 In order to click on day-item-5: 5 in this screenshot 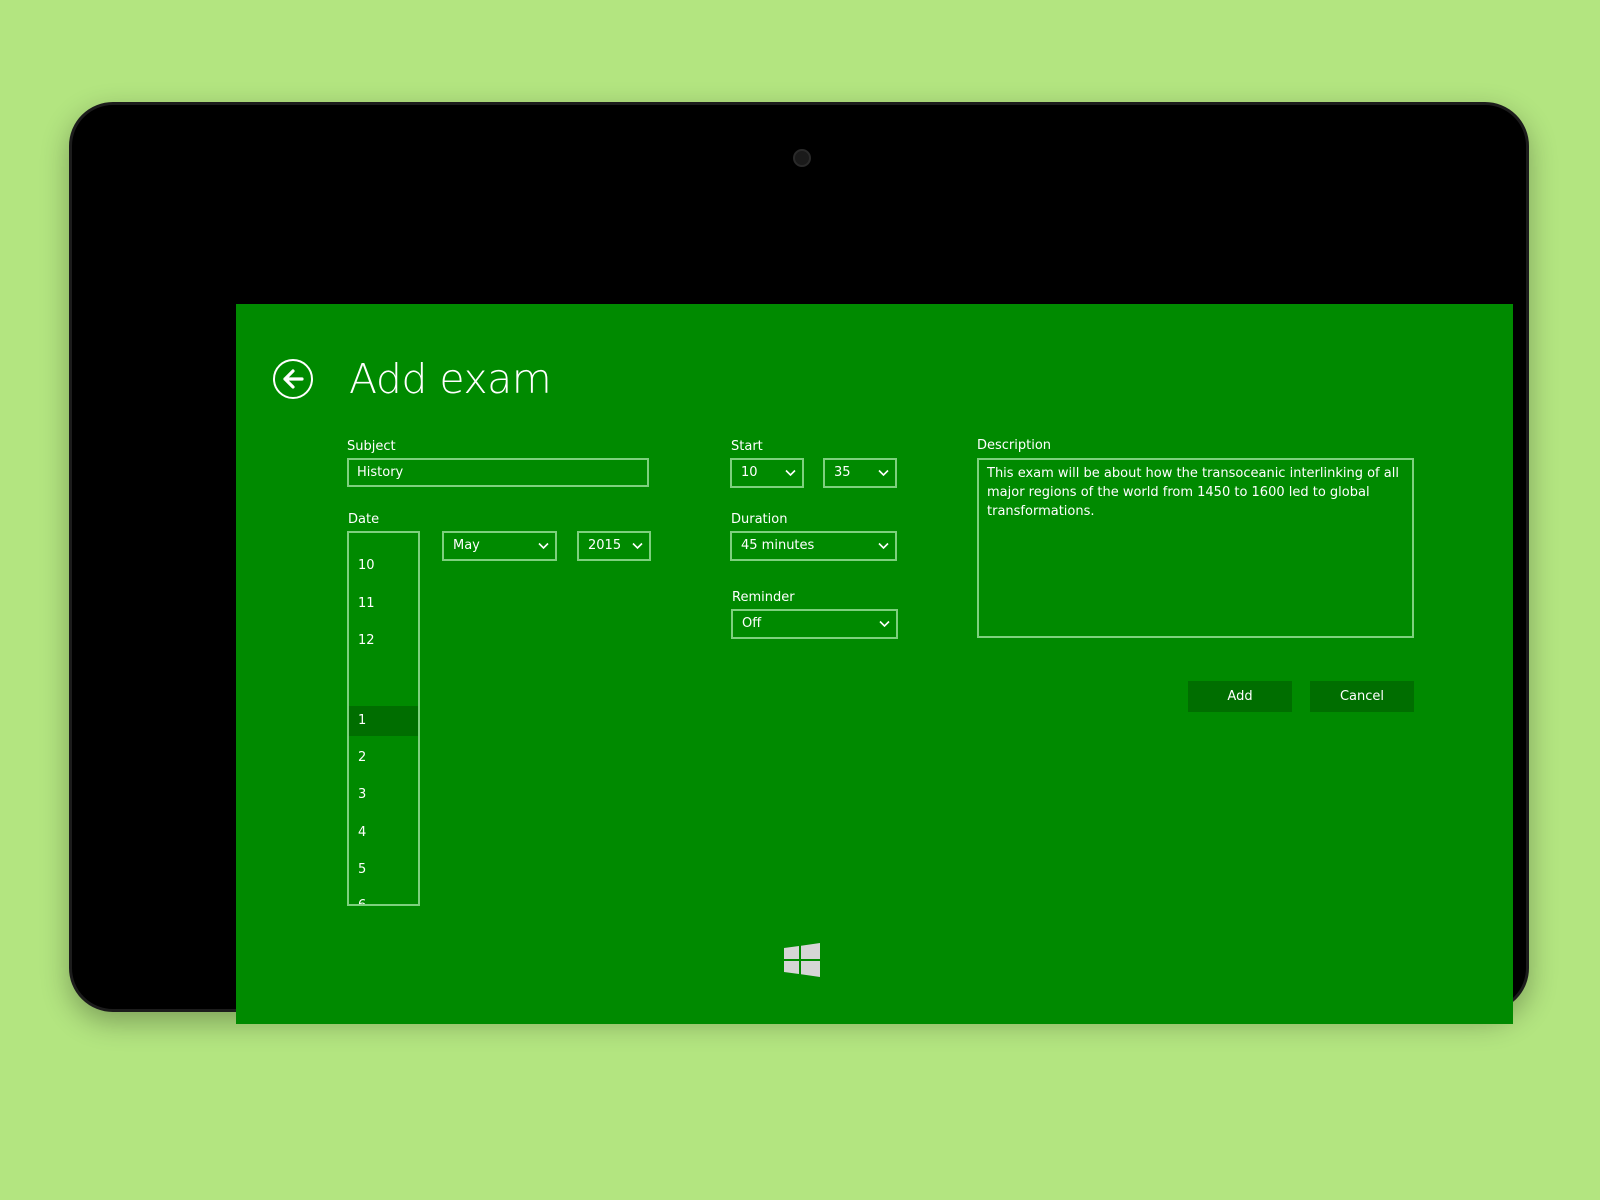, I will do `click(383, 870)`.